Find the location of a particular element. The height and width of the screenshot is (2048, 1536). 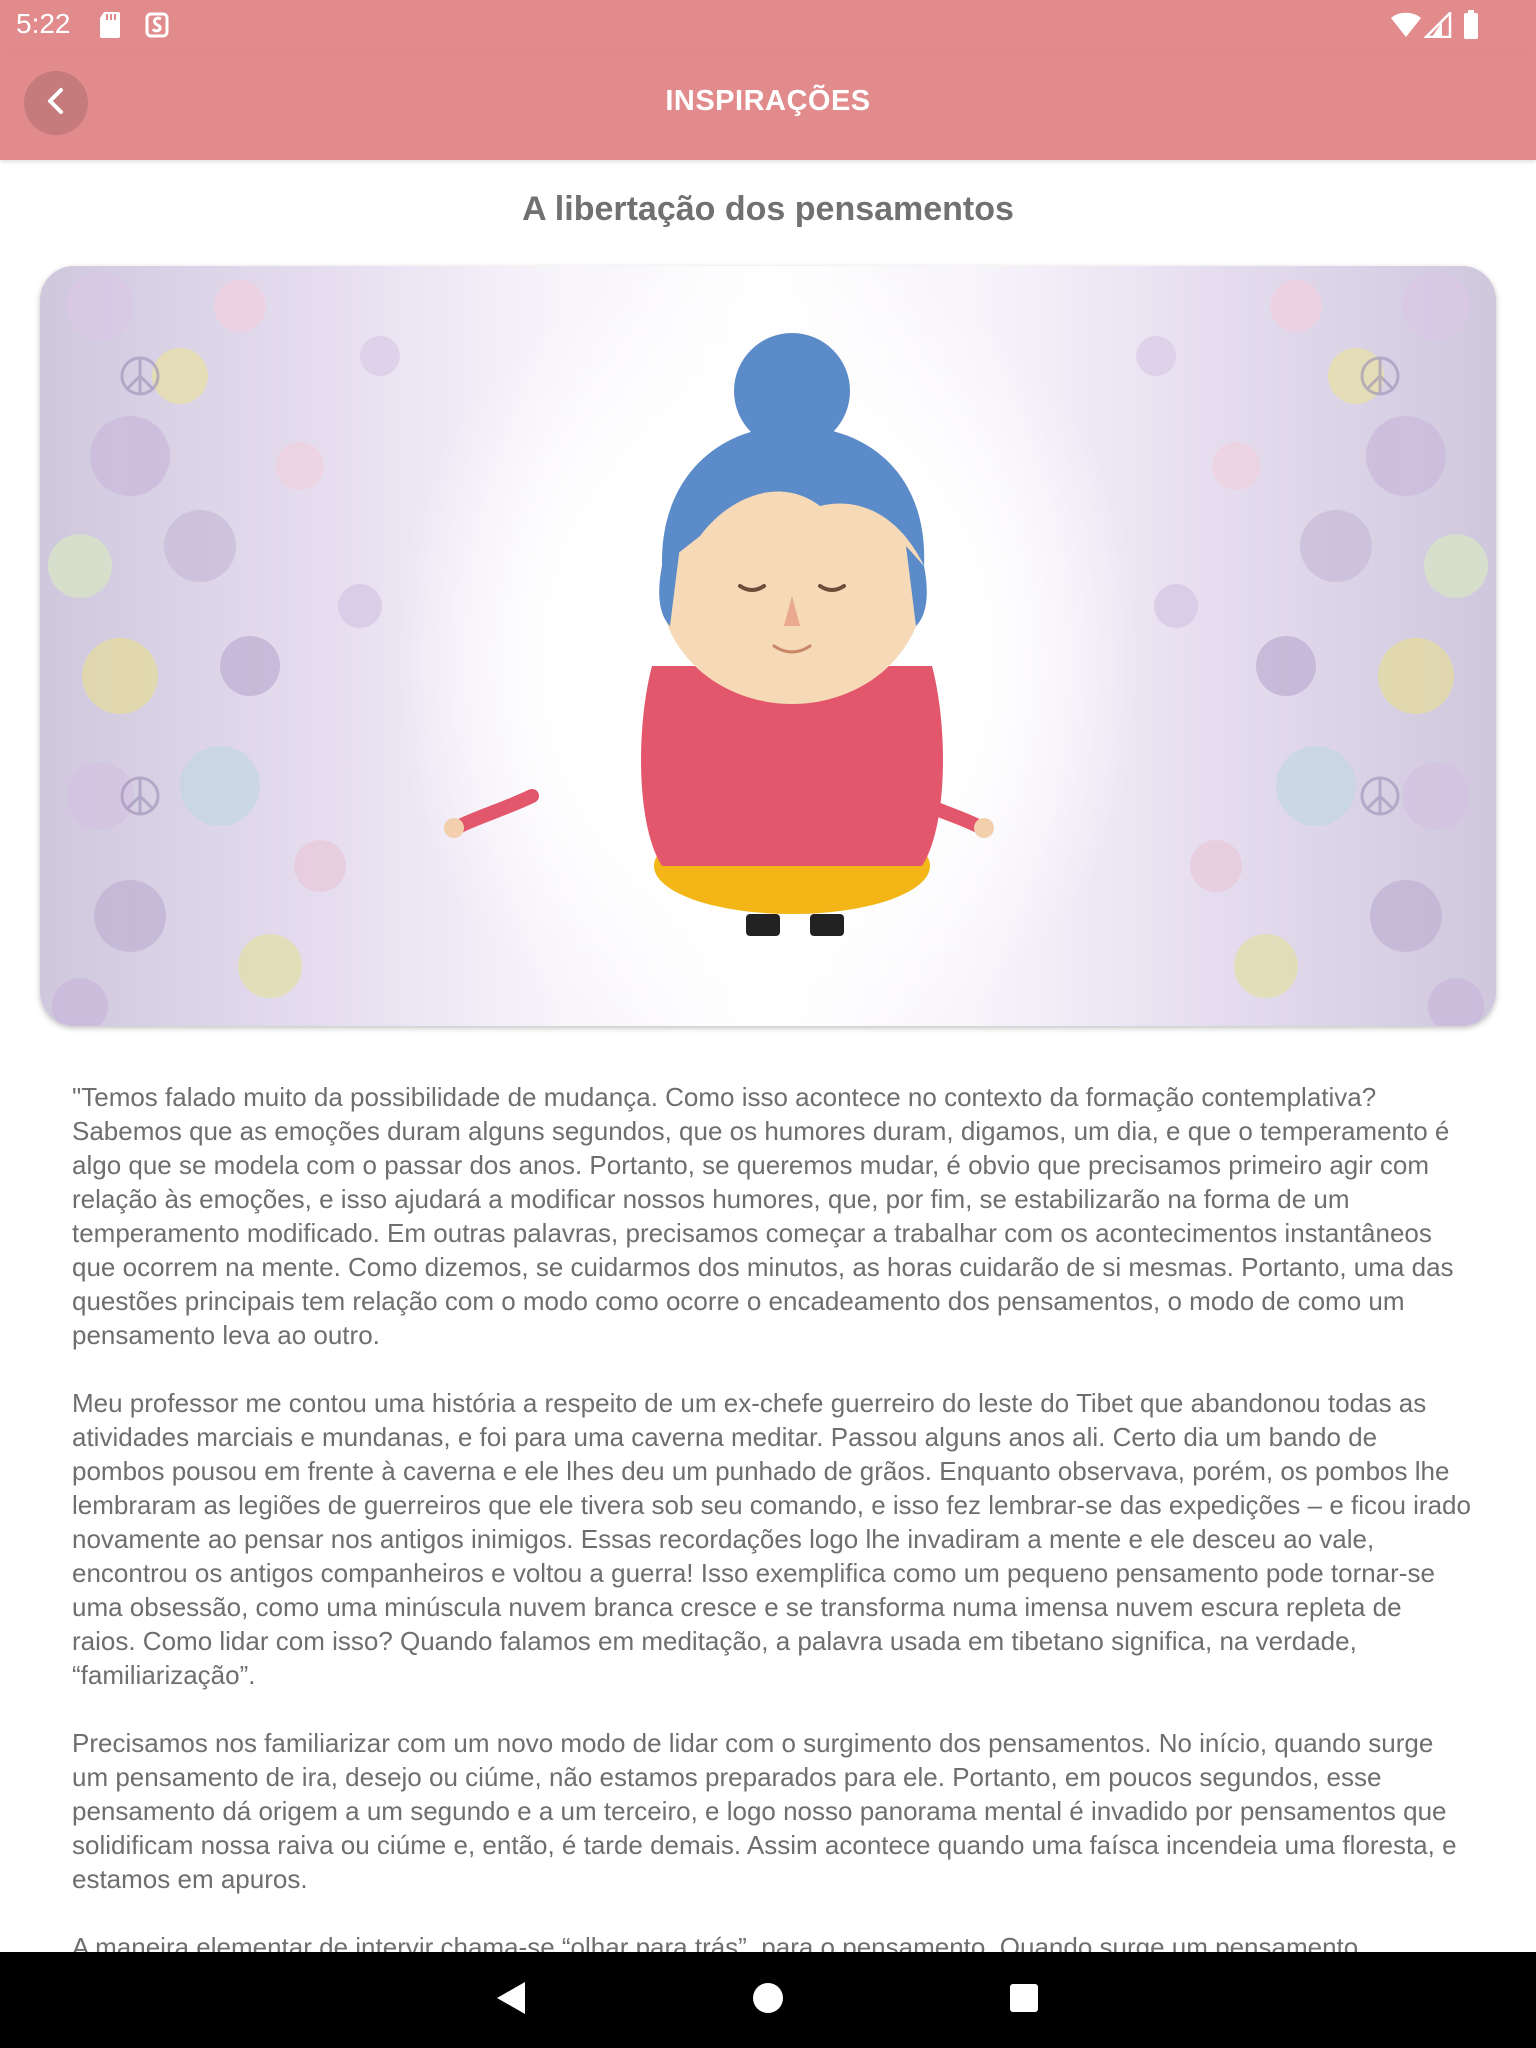

back-triangle-icon is located at coordinates (512, 2000).